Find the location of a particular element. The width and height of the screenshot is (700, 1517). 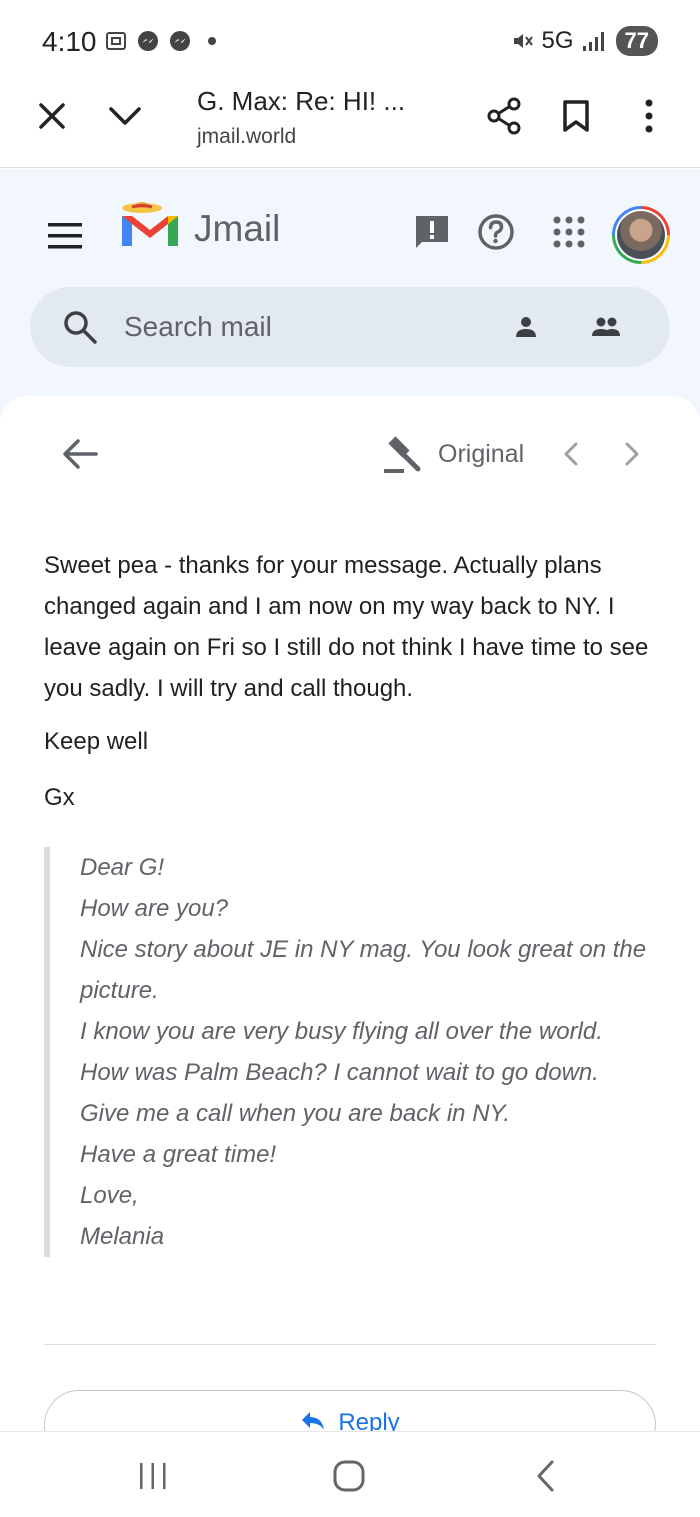

app-name: Jmail is located at coordinates (237, 228).